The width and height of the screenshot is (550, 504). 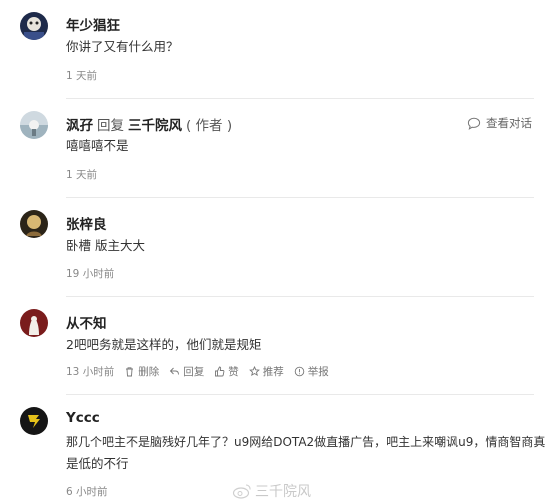 What do you see at coordinates (209, 126) in the screenshot?
I see `author-tag: ( 作者 )` at bounding box center [209, 126].